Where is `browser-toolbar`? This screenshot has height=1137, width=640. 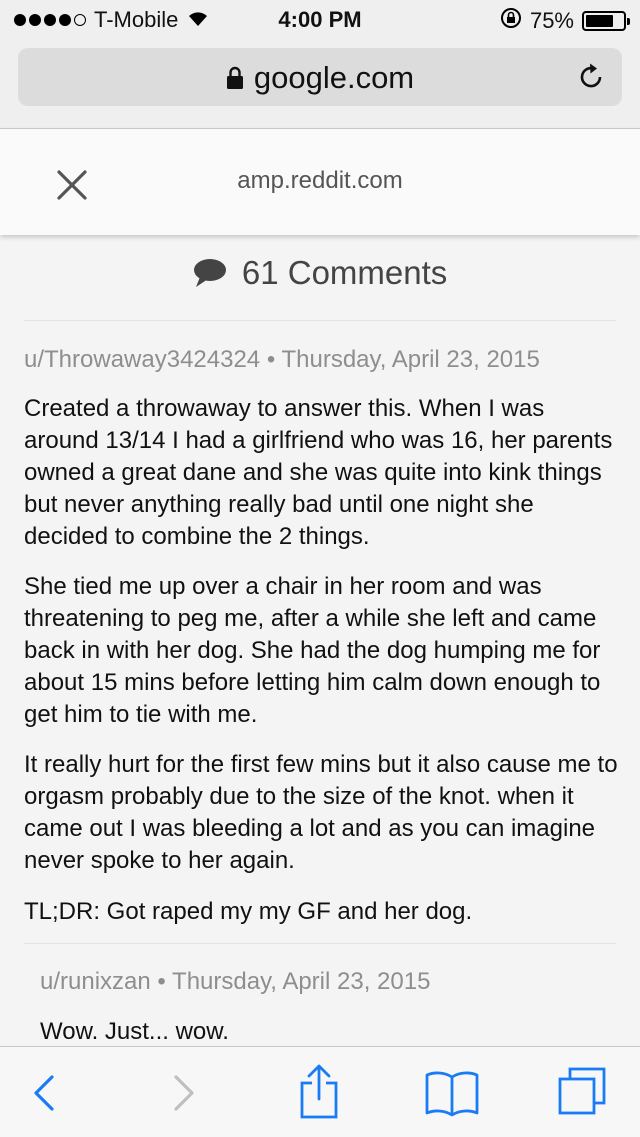 browser-toolbar is located at coordinates (320, 1091).